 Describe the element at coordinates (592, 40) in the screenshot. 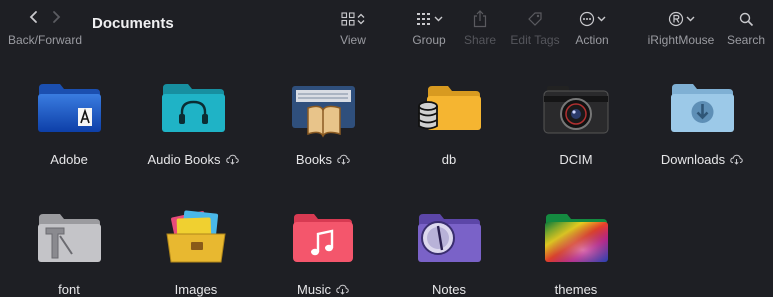

I see `action-label: Action` at that location.